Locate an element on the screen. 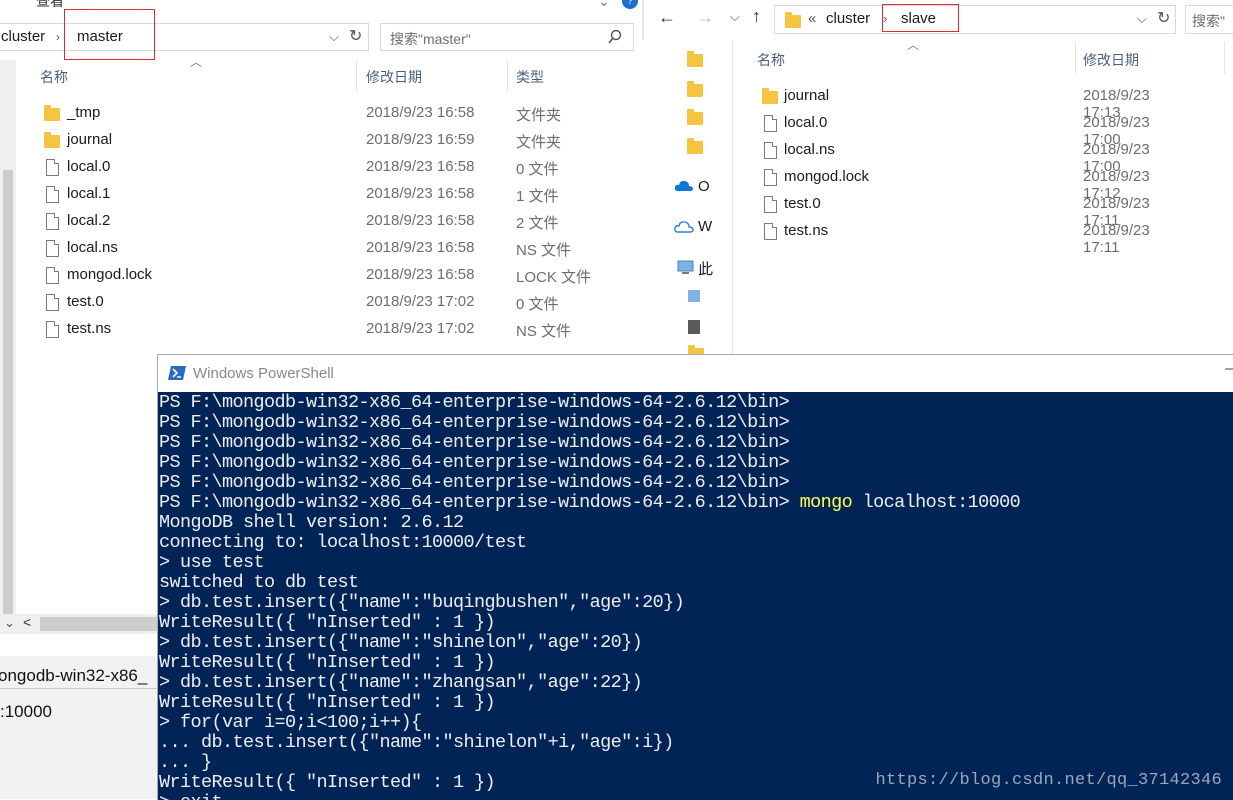 This screenshot has height=800, width=1233. file-row: test.0 2018/9/23 17:11 is located at coordinates (896, 210).